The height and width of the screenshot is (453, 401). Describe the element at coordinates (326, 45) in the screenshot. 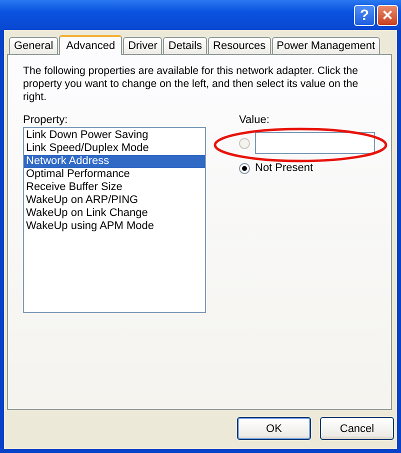

I see `tab: Power Management` at that location.